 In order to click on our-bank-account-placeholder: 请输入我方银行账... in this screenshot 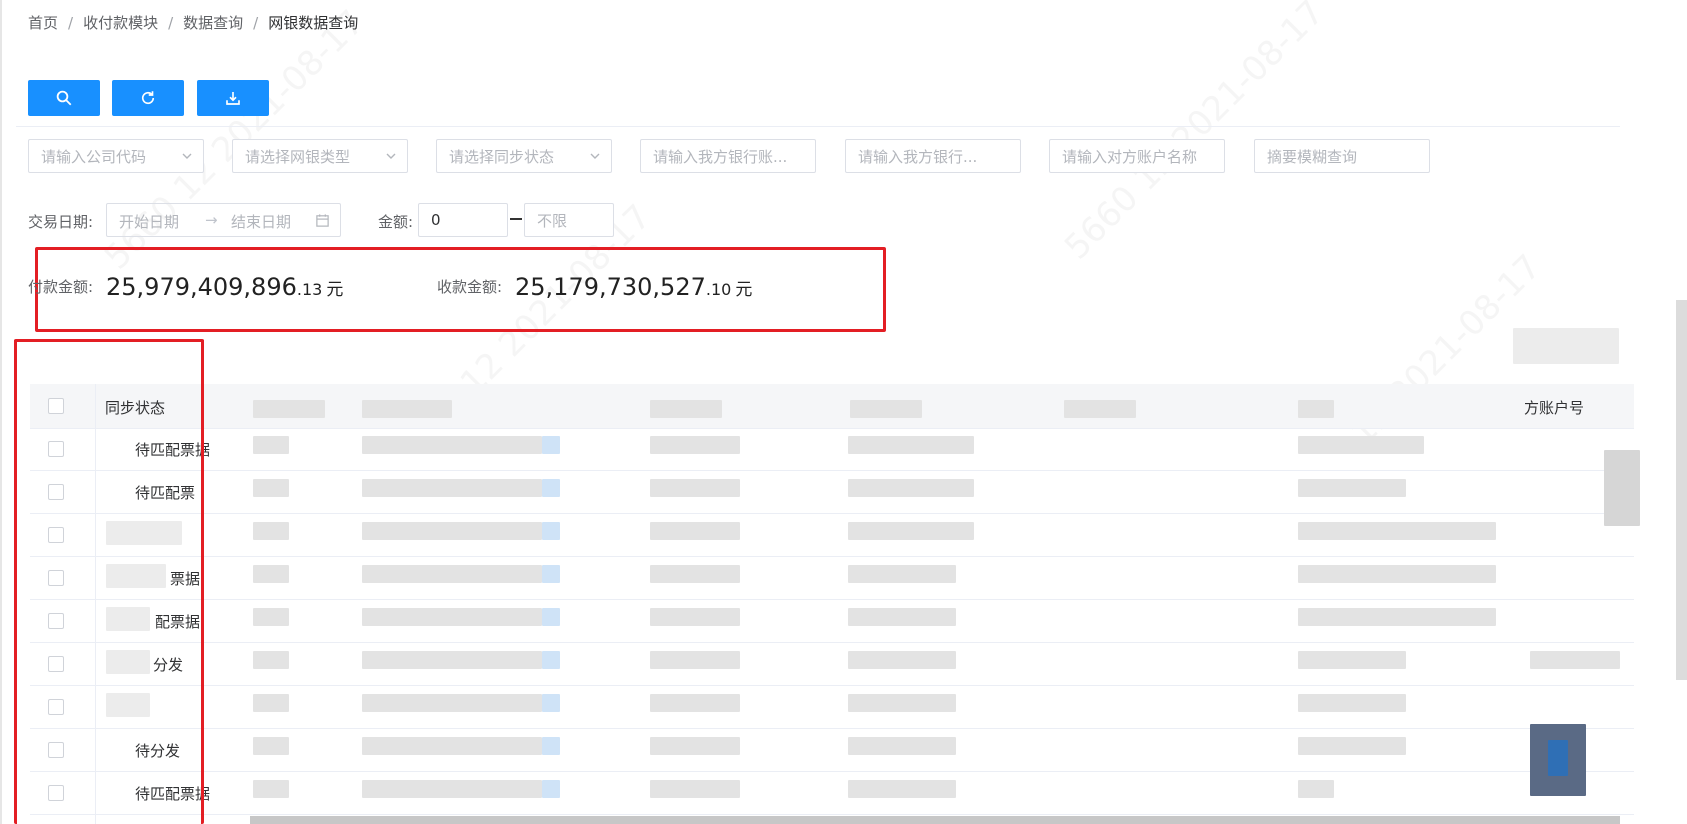, I will do `click(720, 156)`.